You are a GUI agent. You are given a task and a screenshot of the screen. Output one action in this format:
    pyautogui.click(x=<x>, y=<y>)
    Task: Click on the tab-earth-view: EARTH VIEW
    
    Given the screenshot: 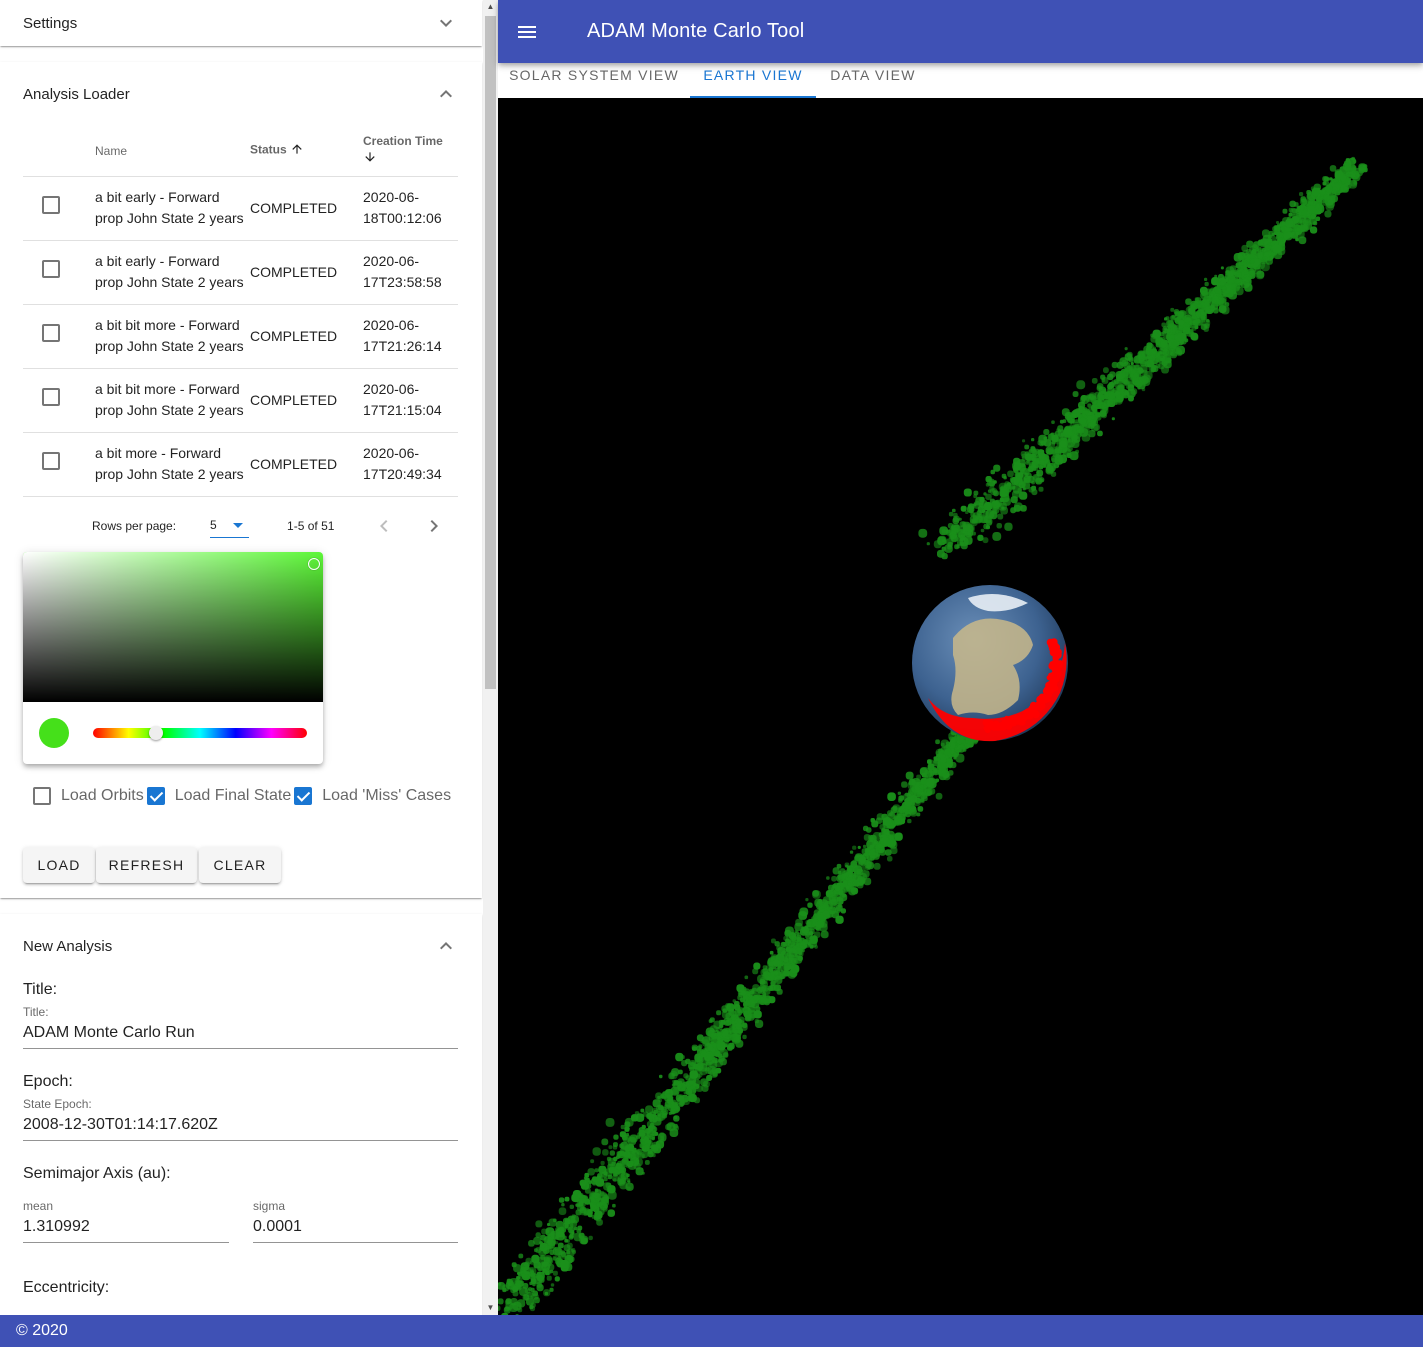 What is the action you would take?
    pyautogui.click(x=753, y=80)
    